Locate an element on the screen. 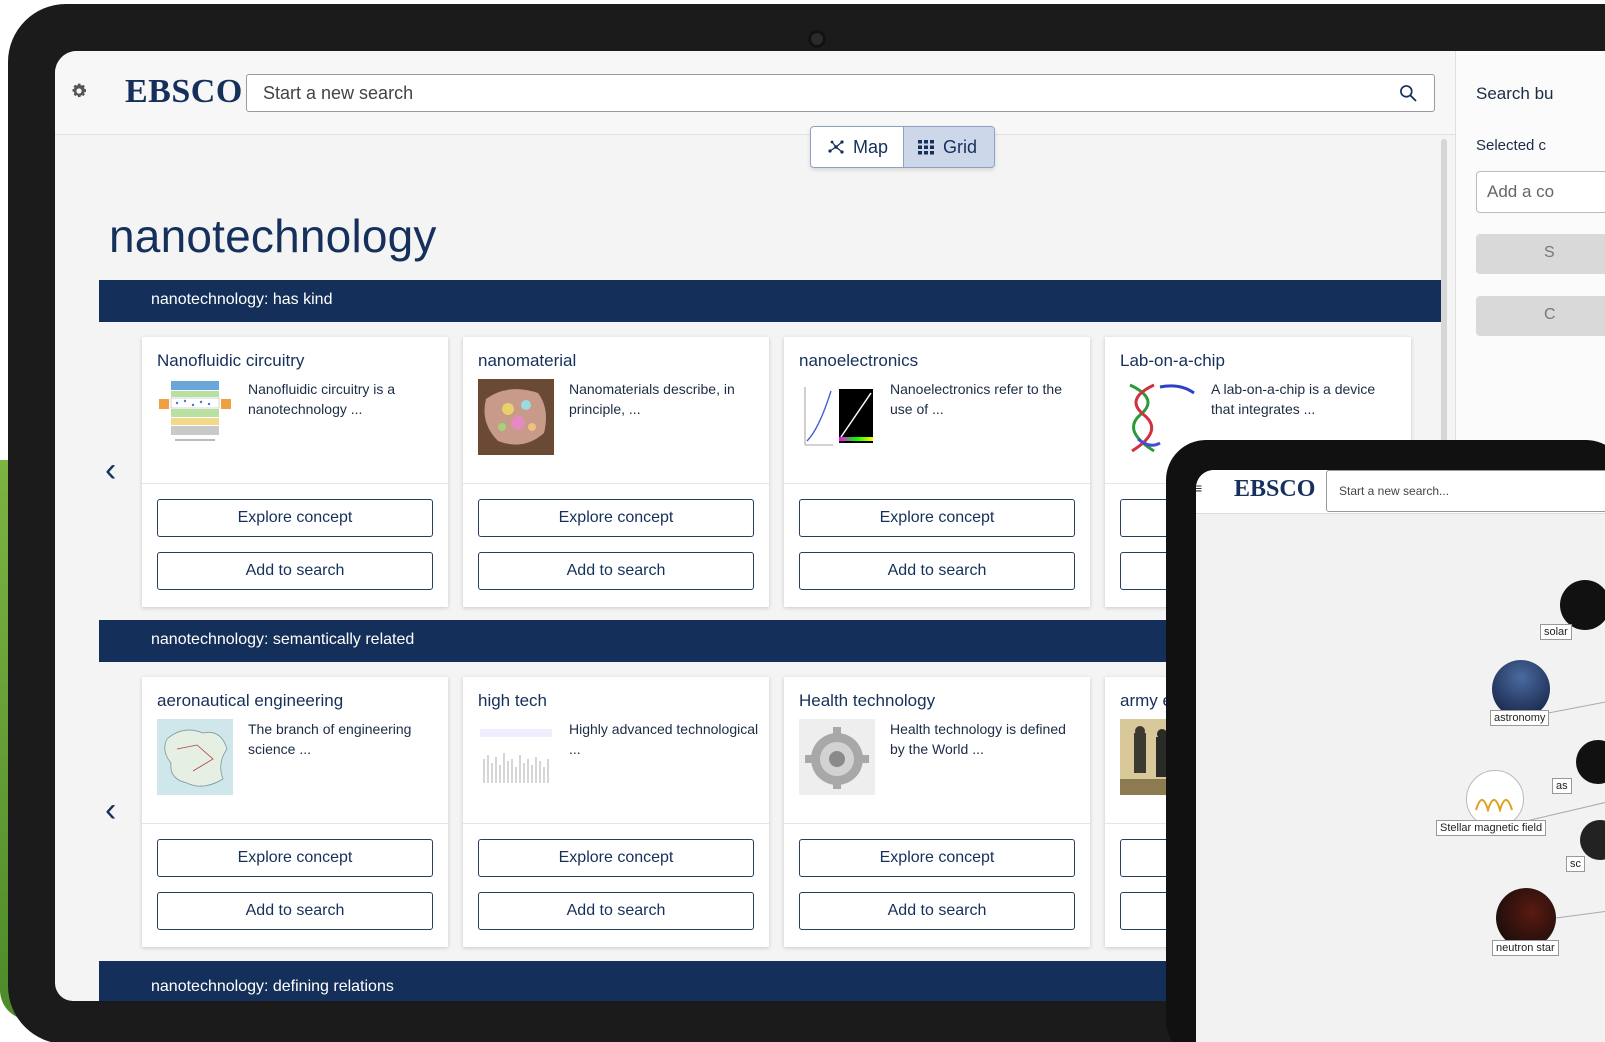 The height and width of the screenshot is (1042, 1605). add-concept-field is located at coordinates (1540, 192).